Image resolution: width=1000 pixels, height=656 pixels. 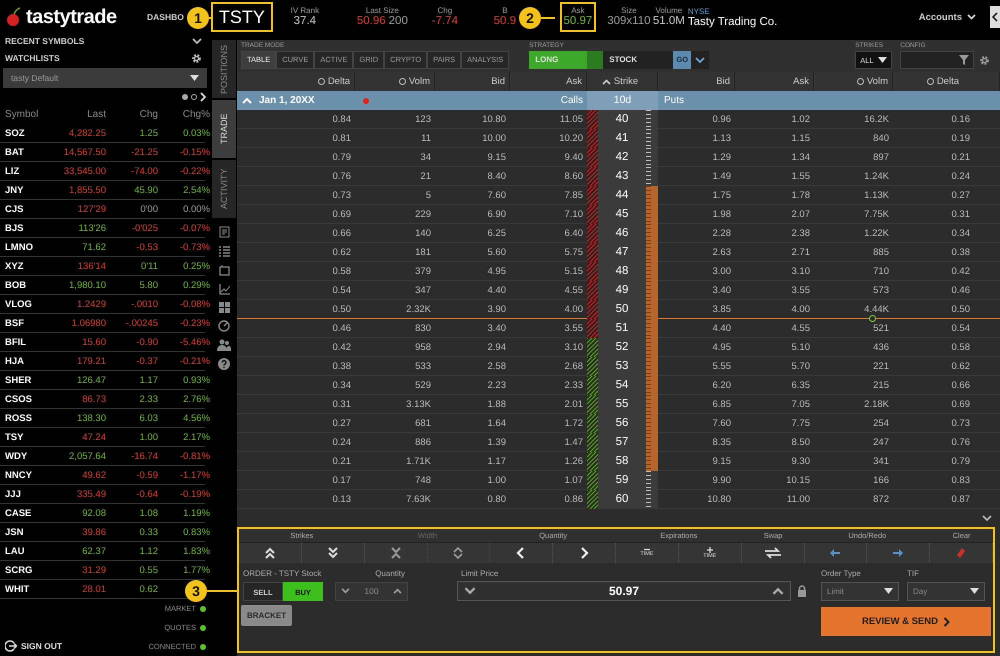 What do you see at coordinates (774, 157) in the screenshot?
I see `table-cell: 1.34` at bounding box center [774, 157].